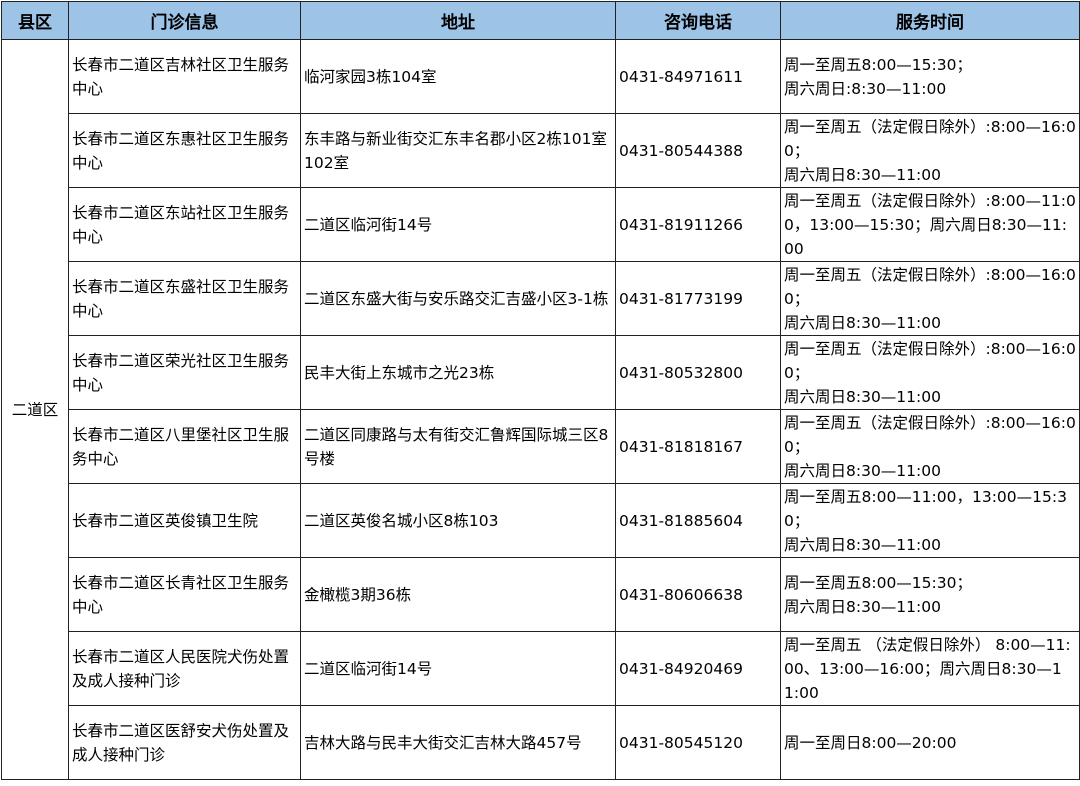  I want to click on clinic-phone: 0431-84920469, so click(698, 668).